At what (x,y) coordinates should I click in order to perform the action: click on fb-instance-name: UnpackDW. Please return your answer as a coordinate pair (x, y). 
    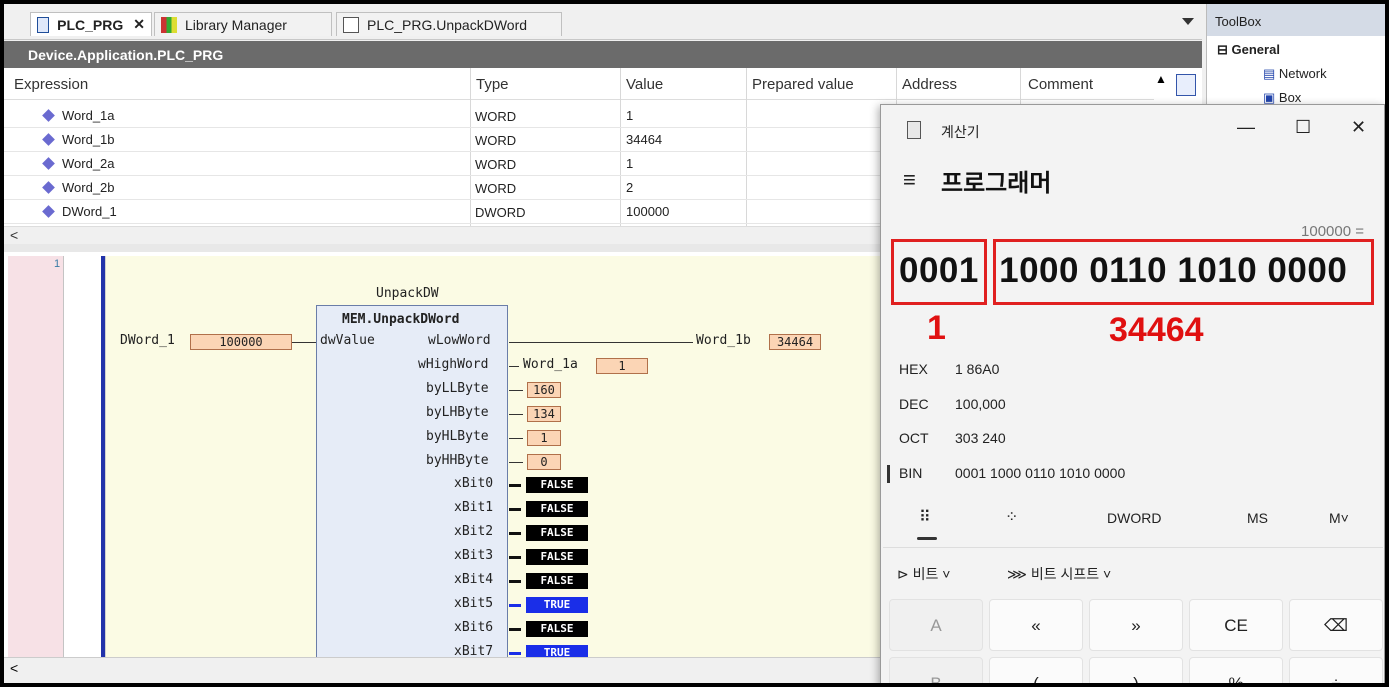
    Looking at the image, I should click on (407, 293).